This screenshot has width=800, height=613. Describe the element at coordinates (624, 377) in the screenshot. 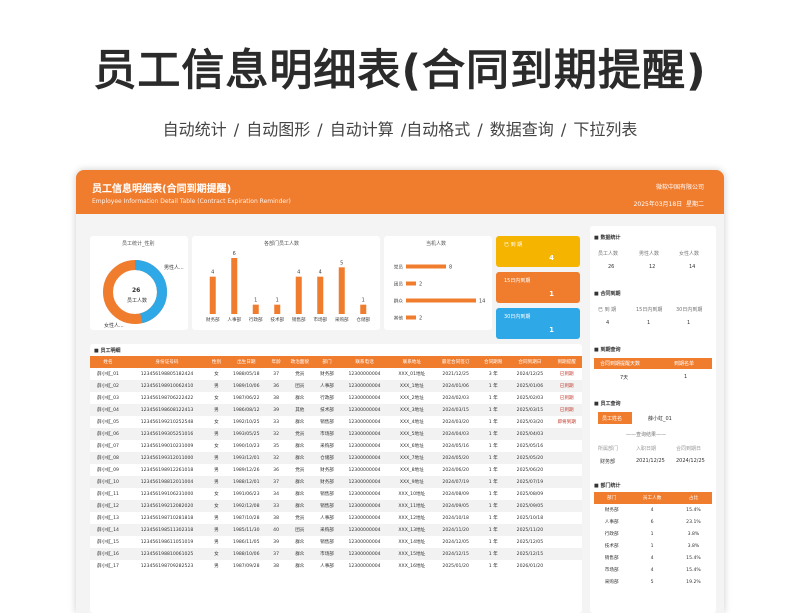

I see `query-days-value: 7天` at that location.